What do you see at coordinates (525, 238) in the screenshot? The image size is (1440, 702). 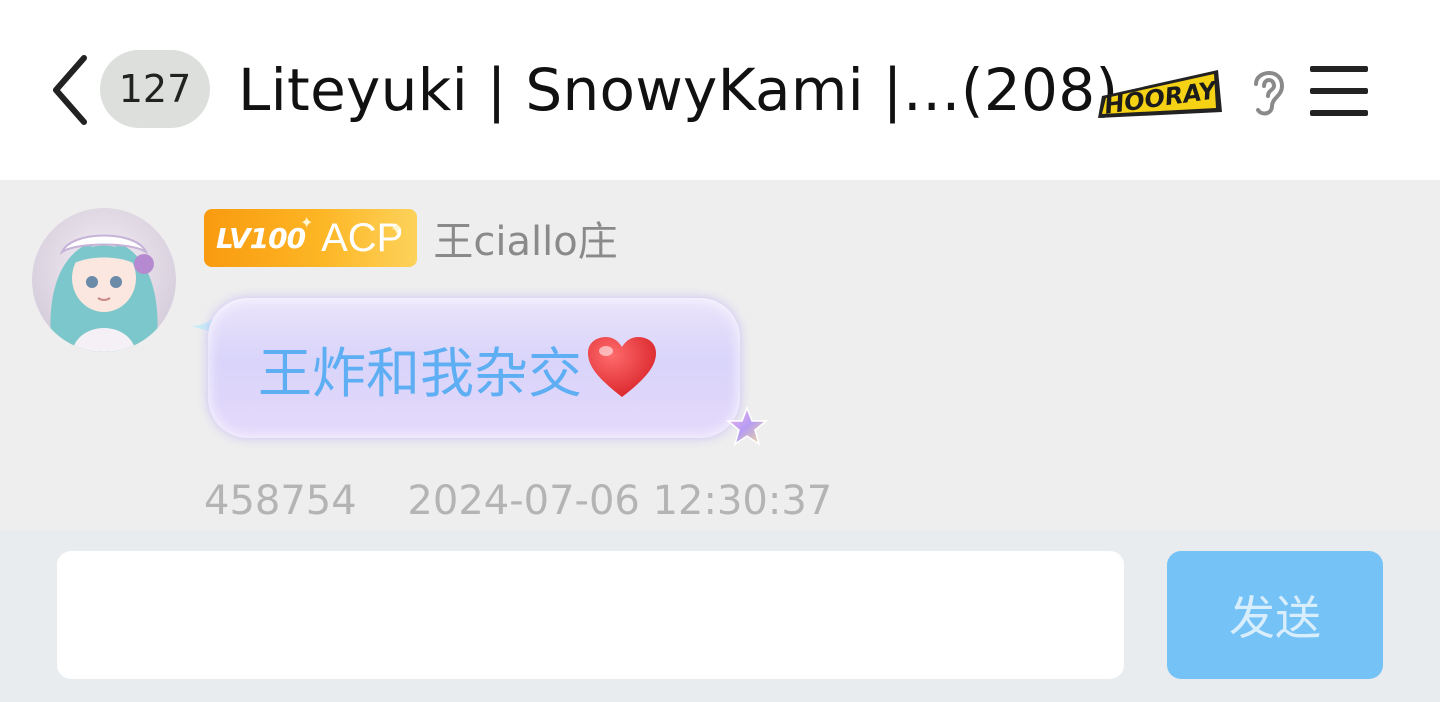 I see `sender-name: 王ciallo庄` at bounding box center [525, 238].